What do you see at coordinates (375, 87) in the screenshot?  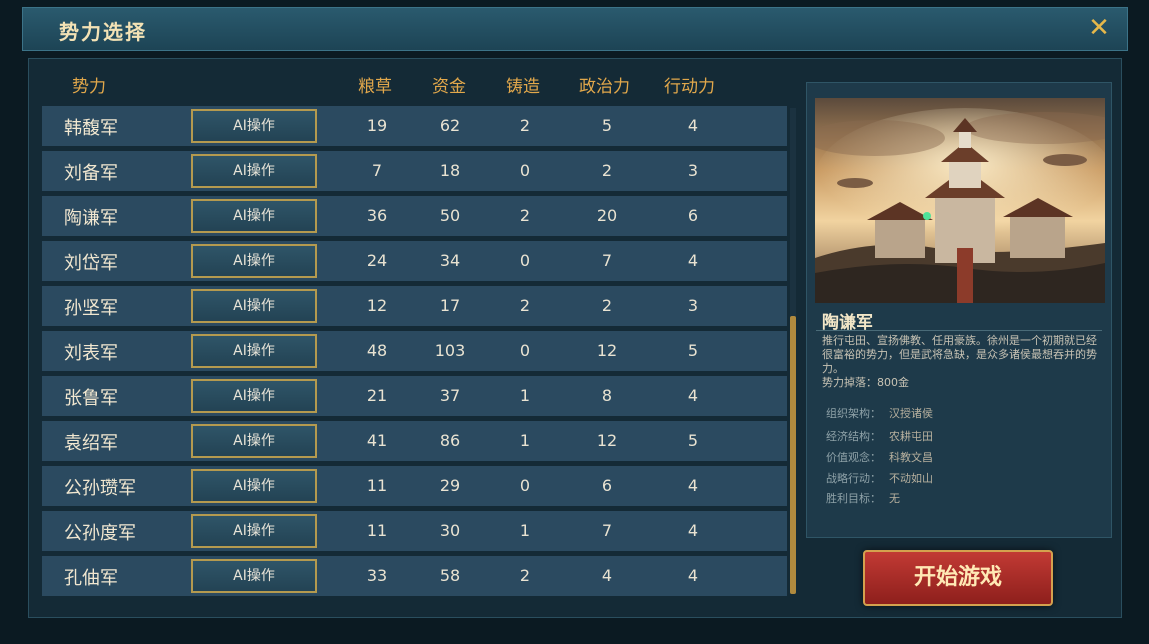 I see `header-grain: 粮草` at bounding box center [375, 87].